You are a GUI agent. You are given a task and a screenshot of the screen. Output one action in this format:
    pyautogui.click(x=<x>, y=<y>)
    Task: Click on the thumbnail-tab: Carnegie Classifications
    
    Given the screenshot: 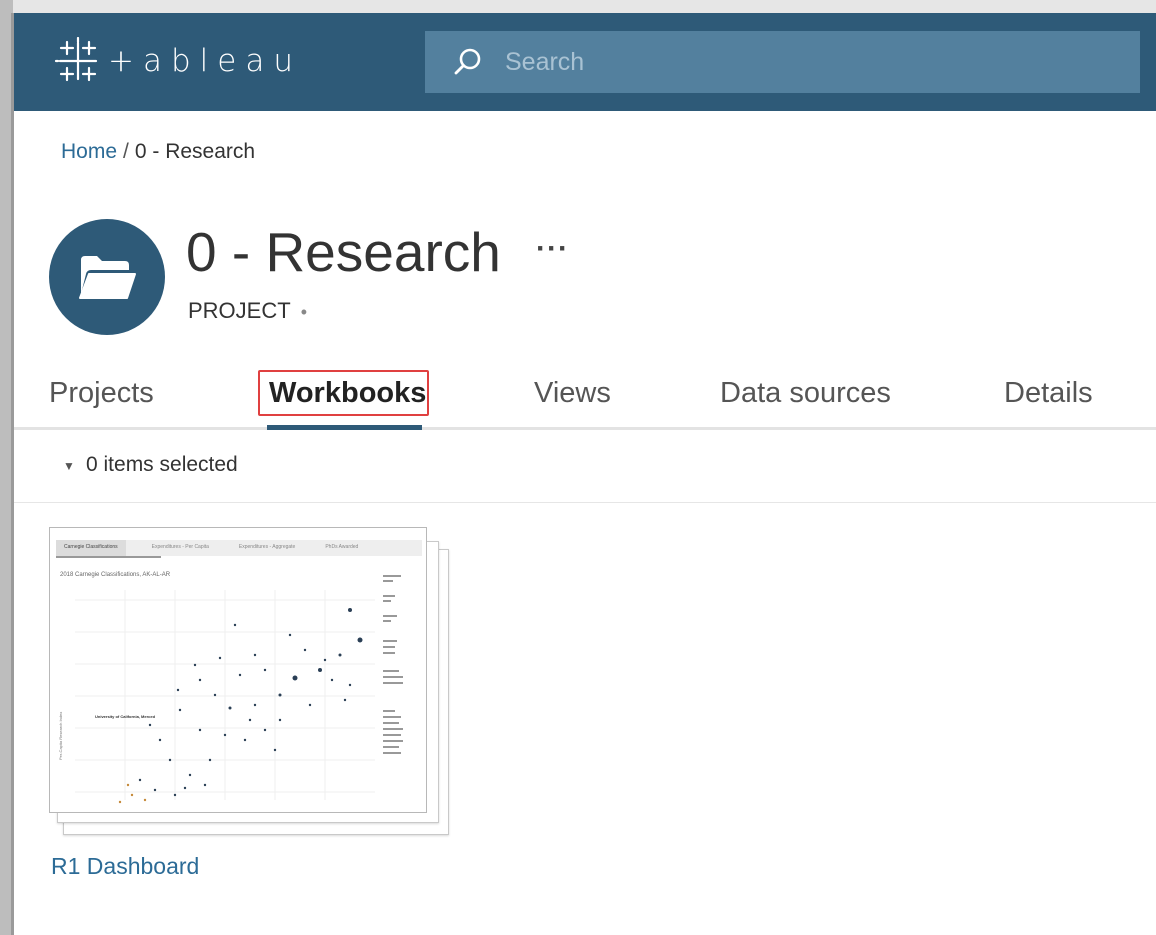 What is the action you would take?
    pyautogui.click(x=91, y=548)
    